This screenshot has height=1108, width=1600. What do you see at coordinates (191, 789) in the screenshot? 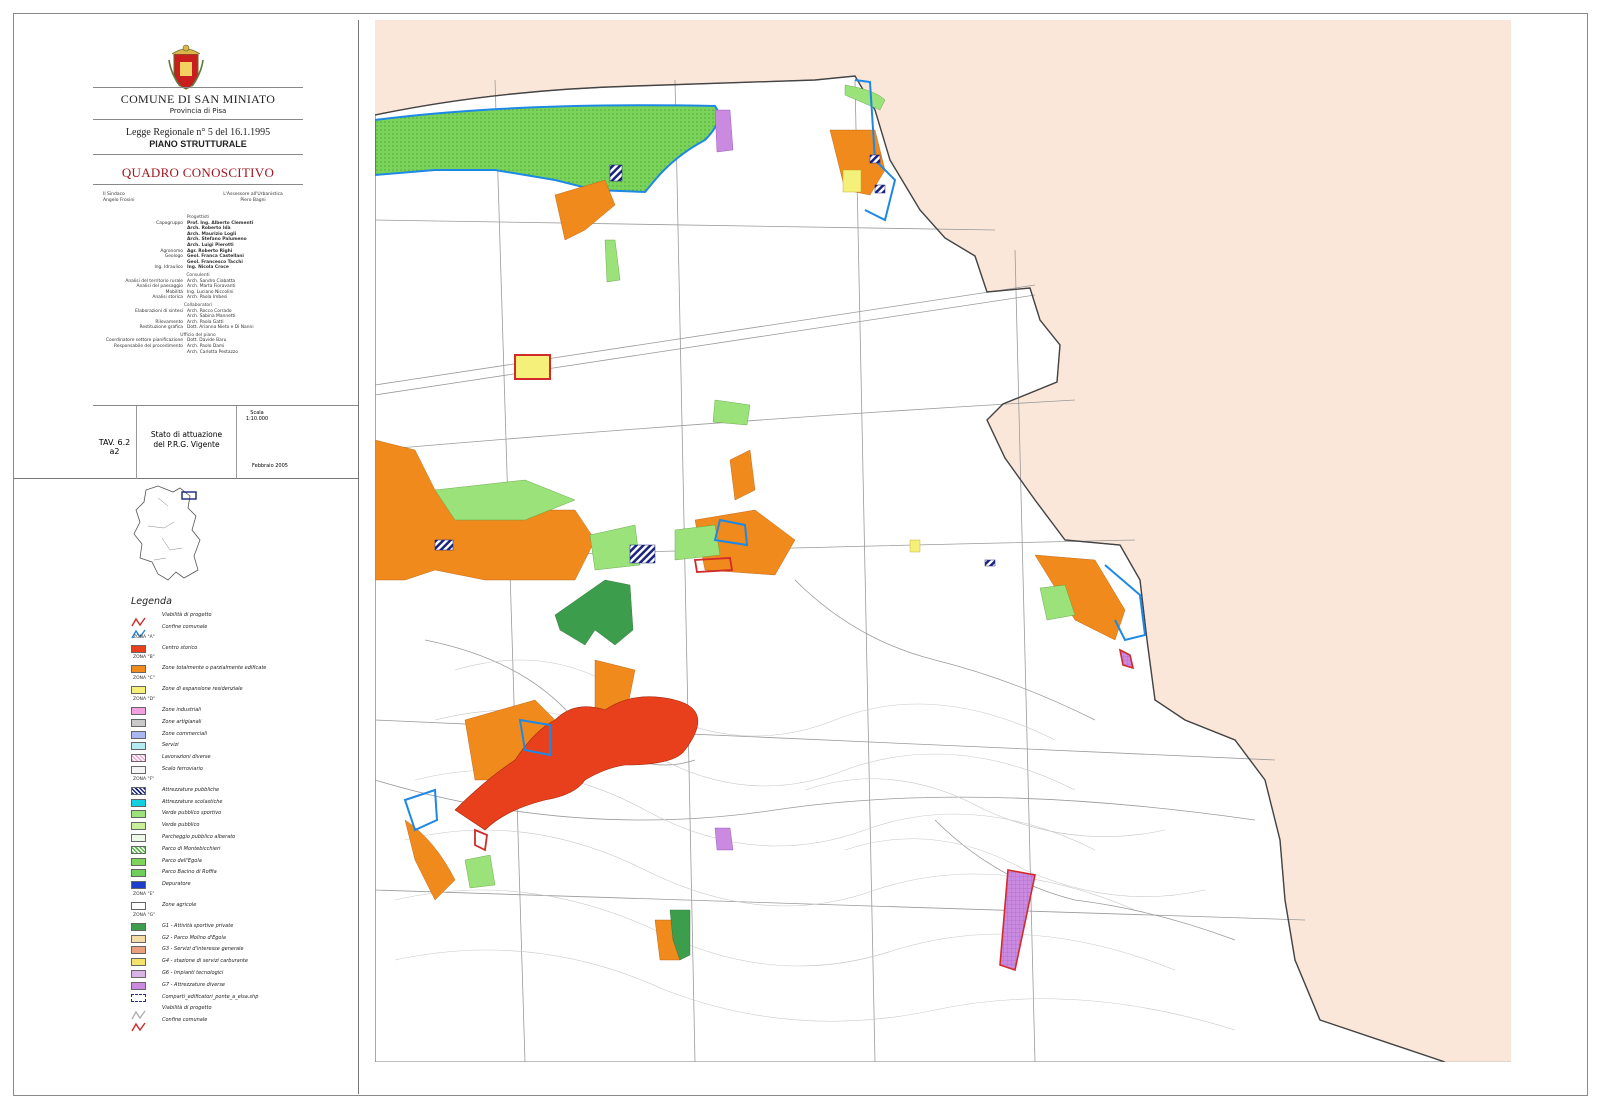
I see `legend-label: Attrezzature pubbliche` at bounding box center [191, 789].